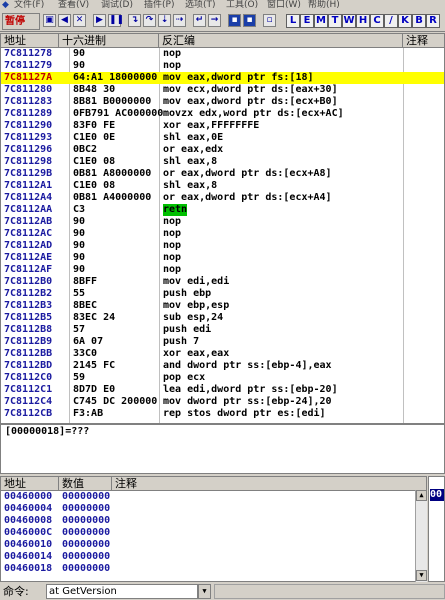 Image resolution: width=445 pixels, height=600 pixels. I want to click on step-into-icon: ↴, so click(134, 20).